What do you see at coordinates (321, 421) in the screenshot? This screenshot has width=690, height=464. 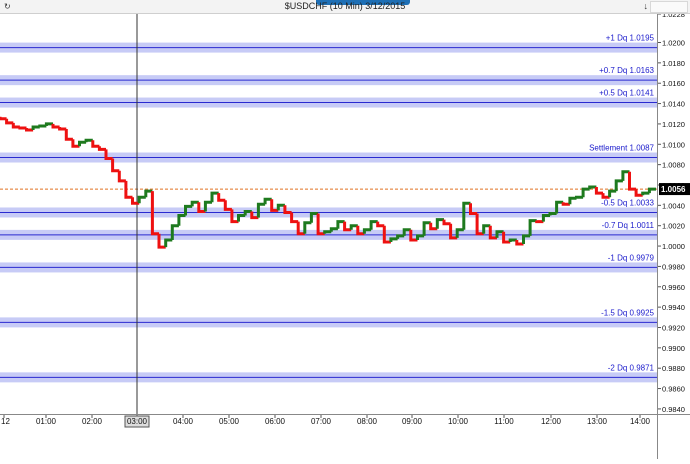 I see `x-tick-label: 07:00` at bounding box center [321, 421].